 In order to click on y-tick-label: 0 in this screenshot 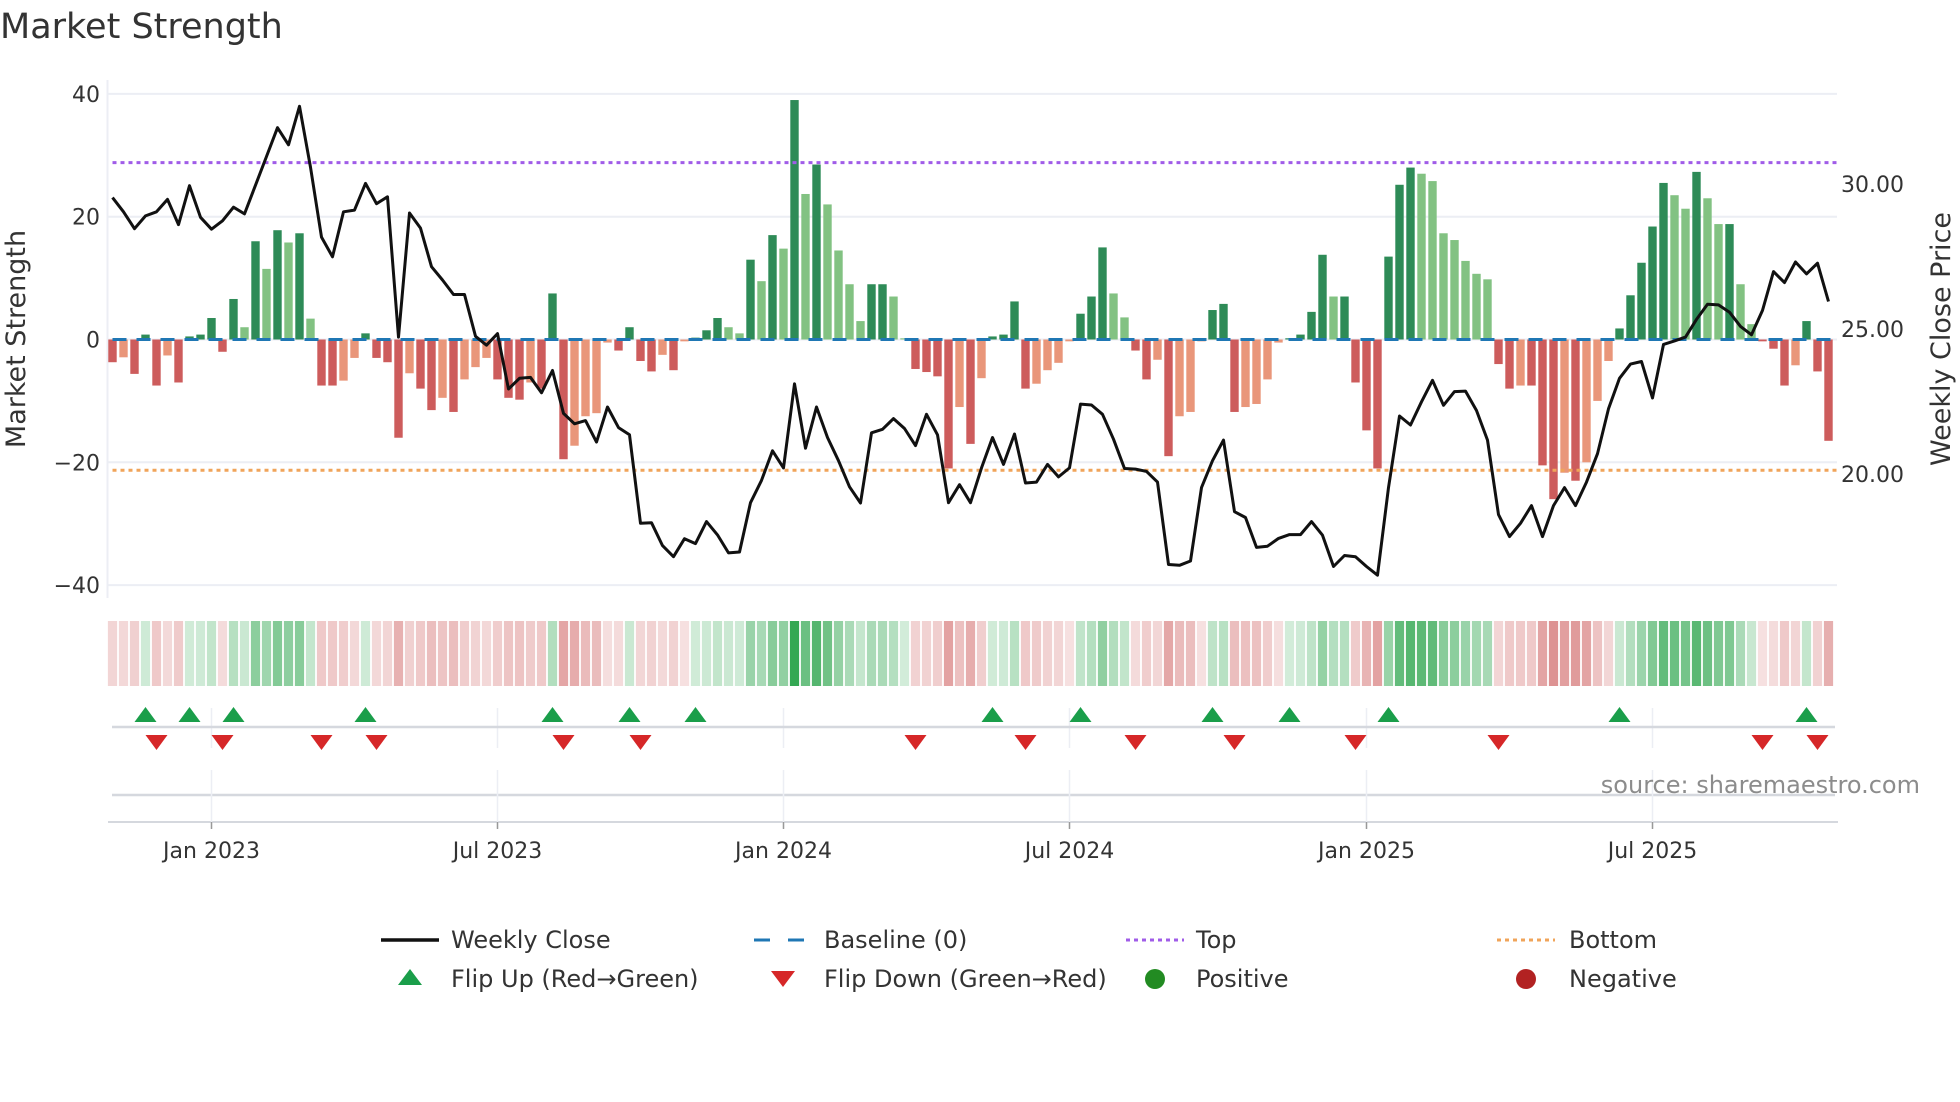, I will do `click(93, 341)`.